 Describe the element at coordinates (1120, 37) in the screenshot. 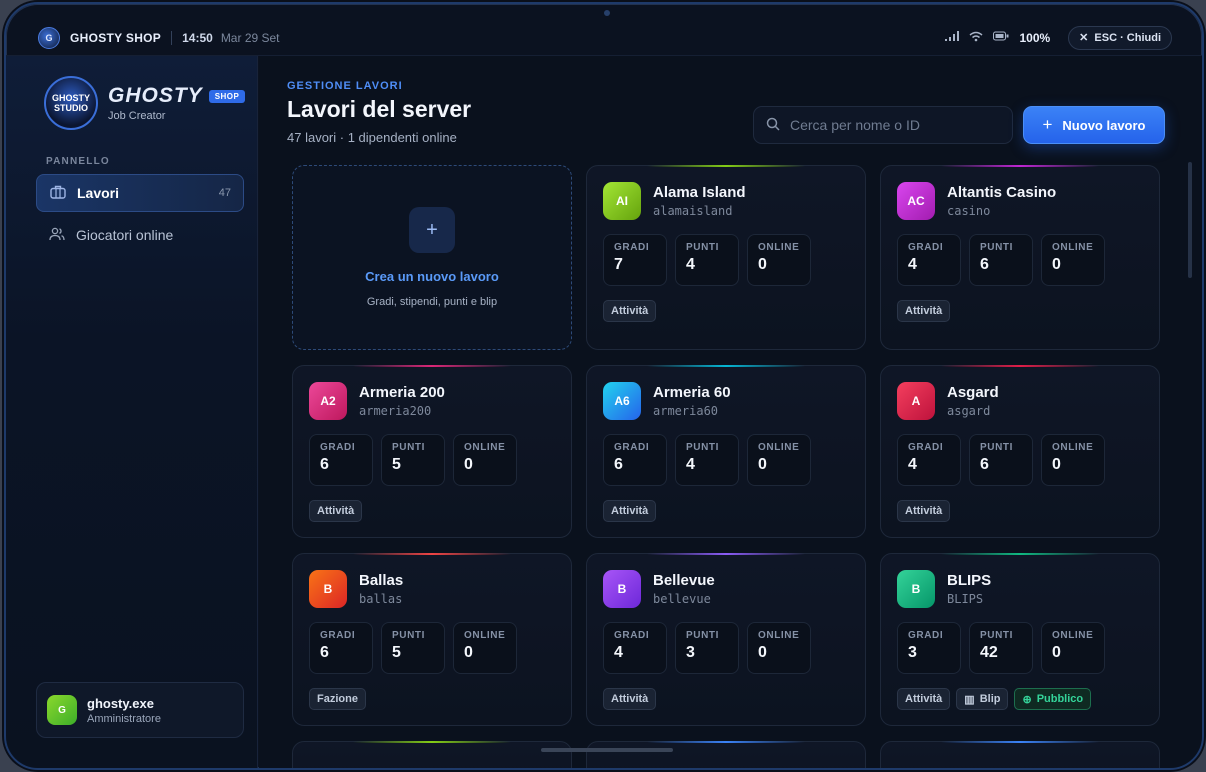

I see `close-button: ✕ ESC · Chiudi` at that location.